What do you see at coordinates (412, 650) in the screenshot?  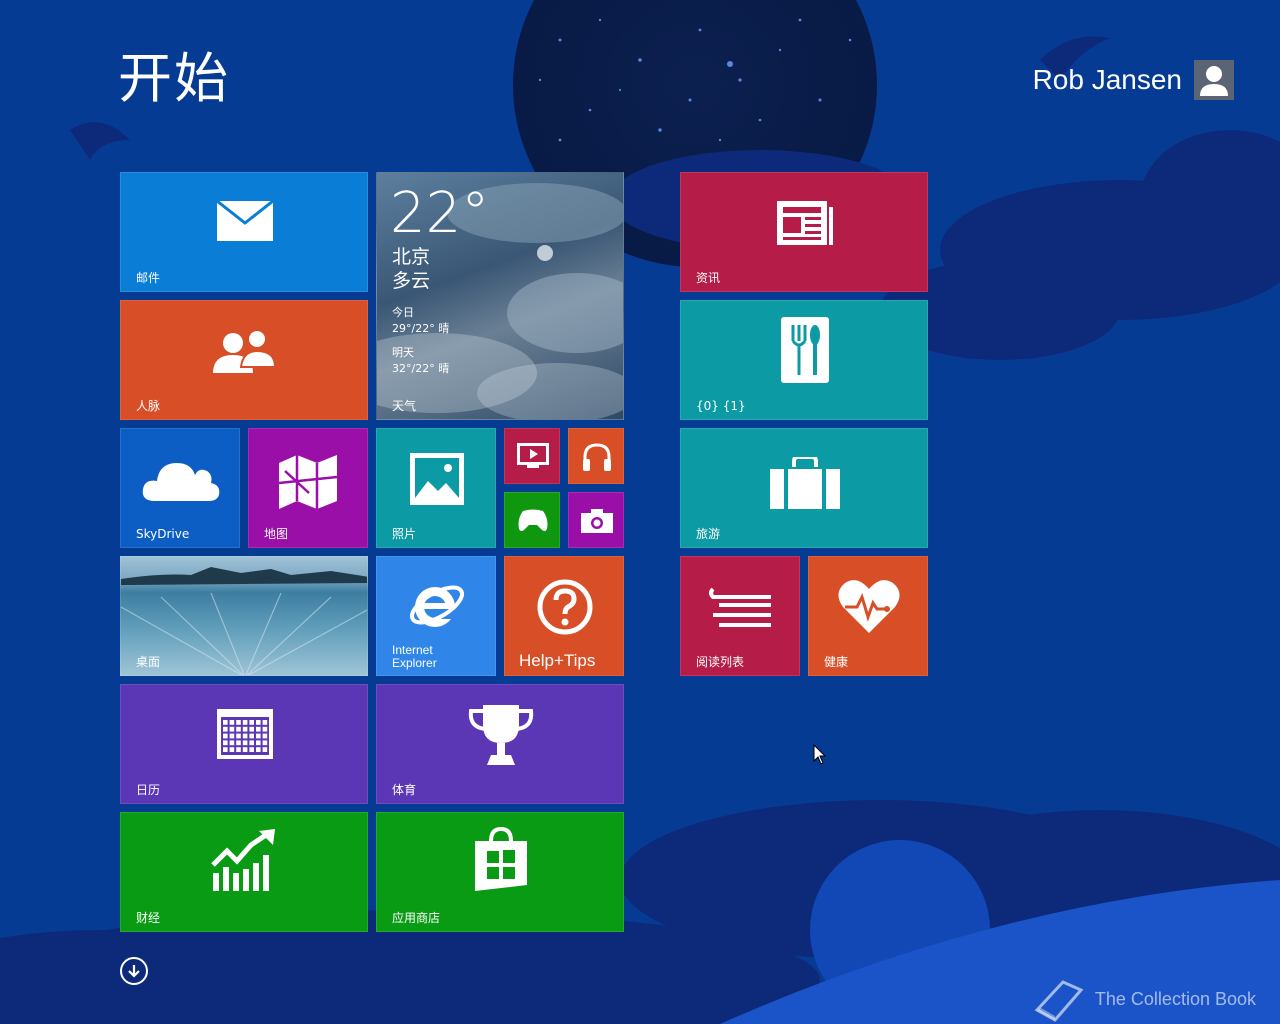 I see `tile-label-line1: Internet` at bounding box center [412, 650].